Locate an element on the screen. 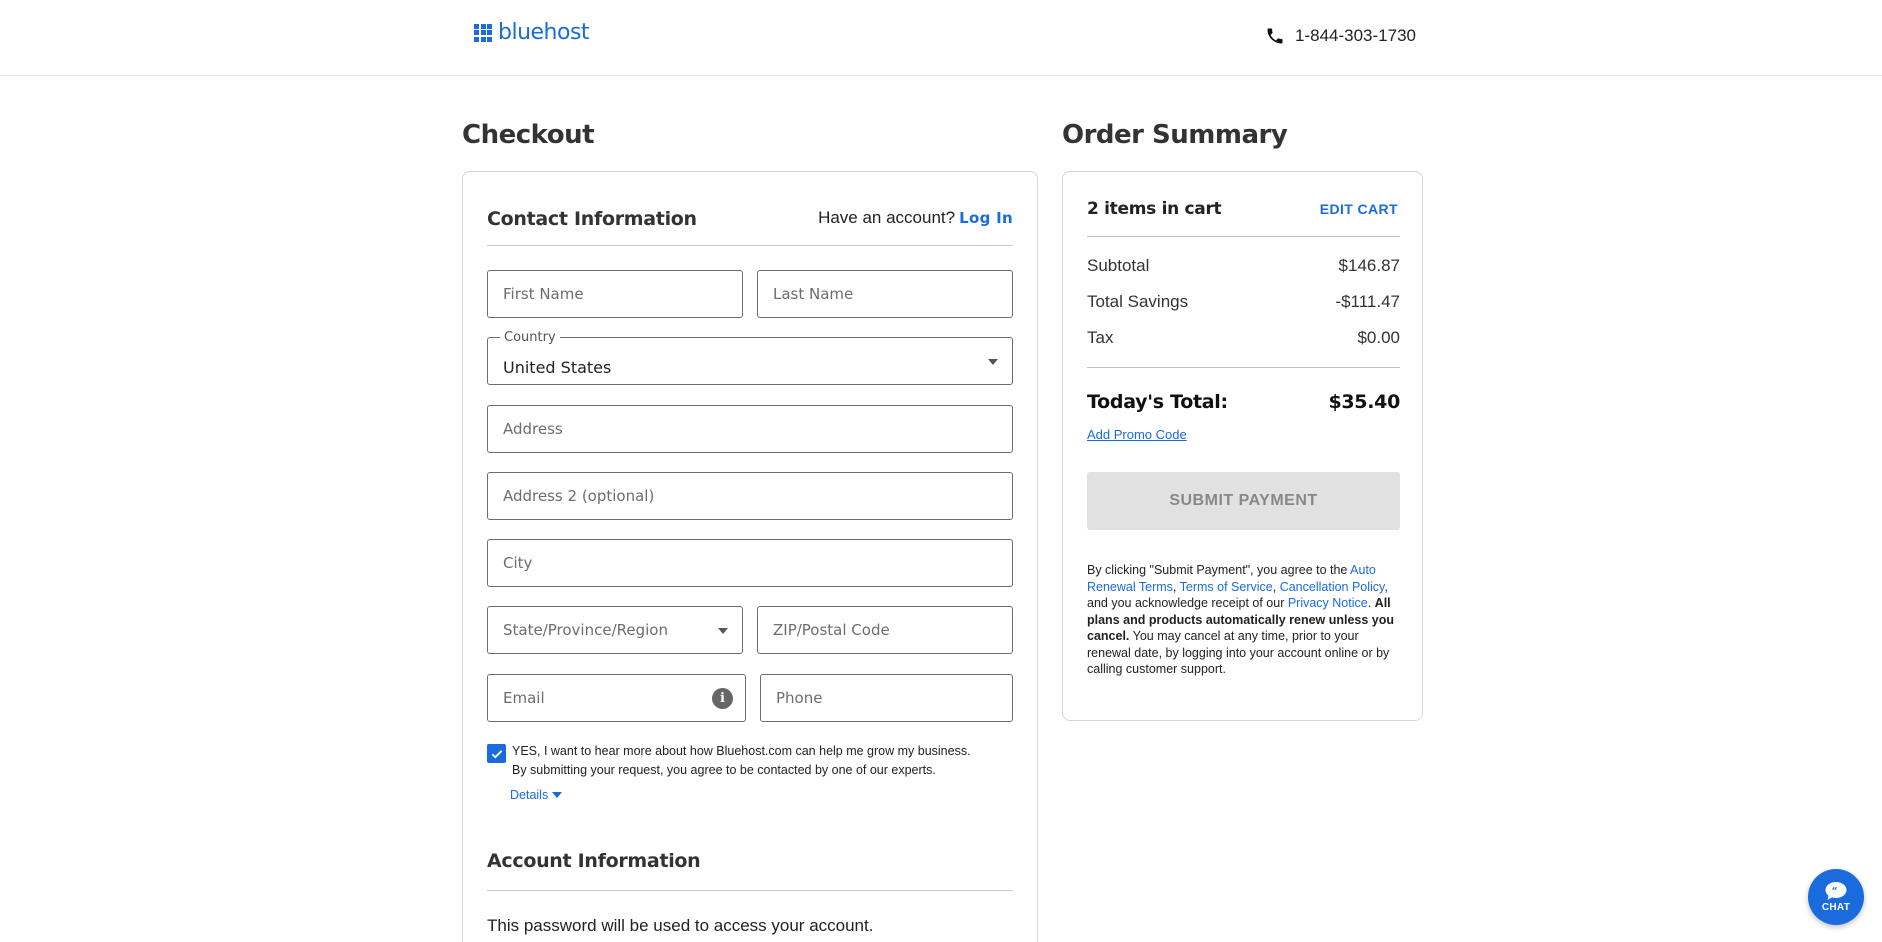 This screenshot has width=1882, height=942. email-input: Email i is located at coordinates (616, 698).